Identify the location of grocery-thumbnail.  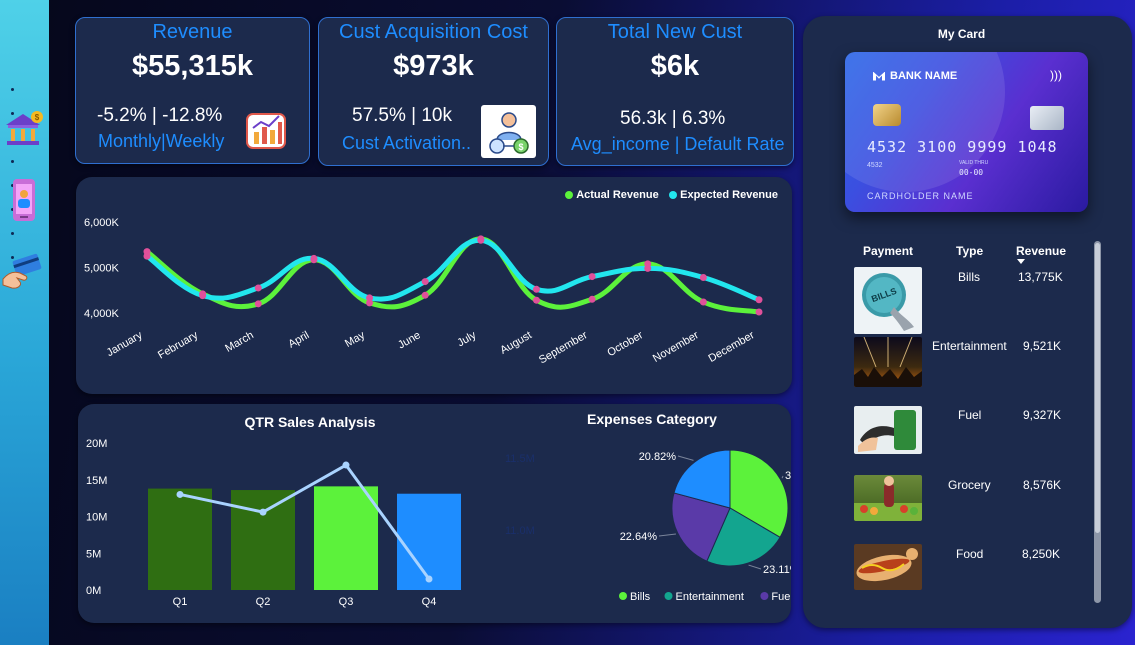
(888, 498).